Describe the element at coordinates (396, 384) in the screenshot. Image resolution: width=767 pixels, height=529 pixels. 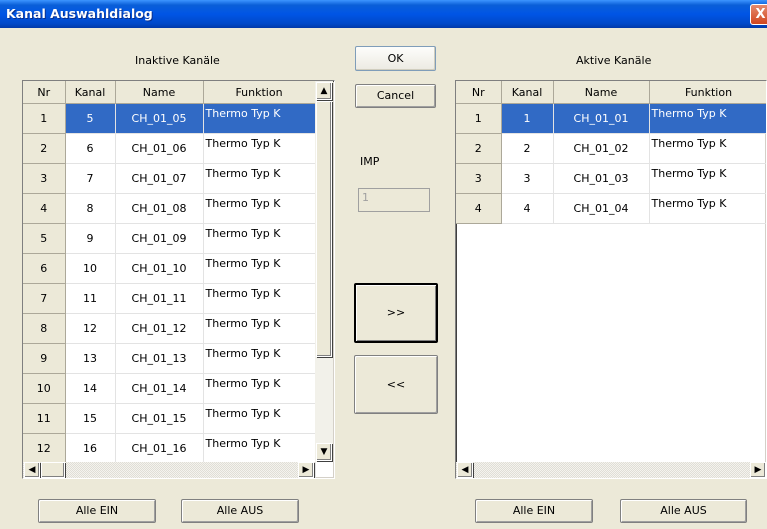
I see `move-left-button: <<` at that location.